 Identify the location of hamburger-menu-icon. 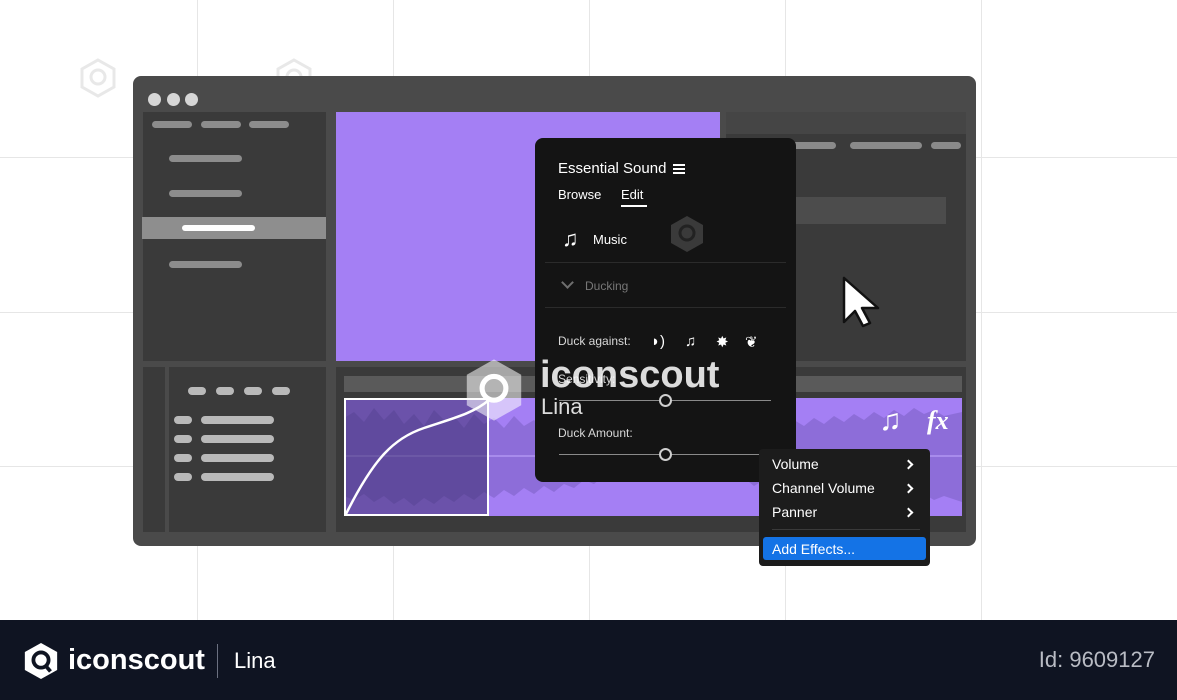
(679, 169).